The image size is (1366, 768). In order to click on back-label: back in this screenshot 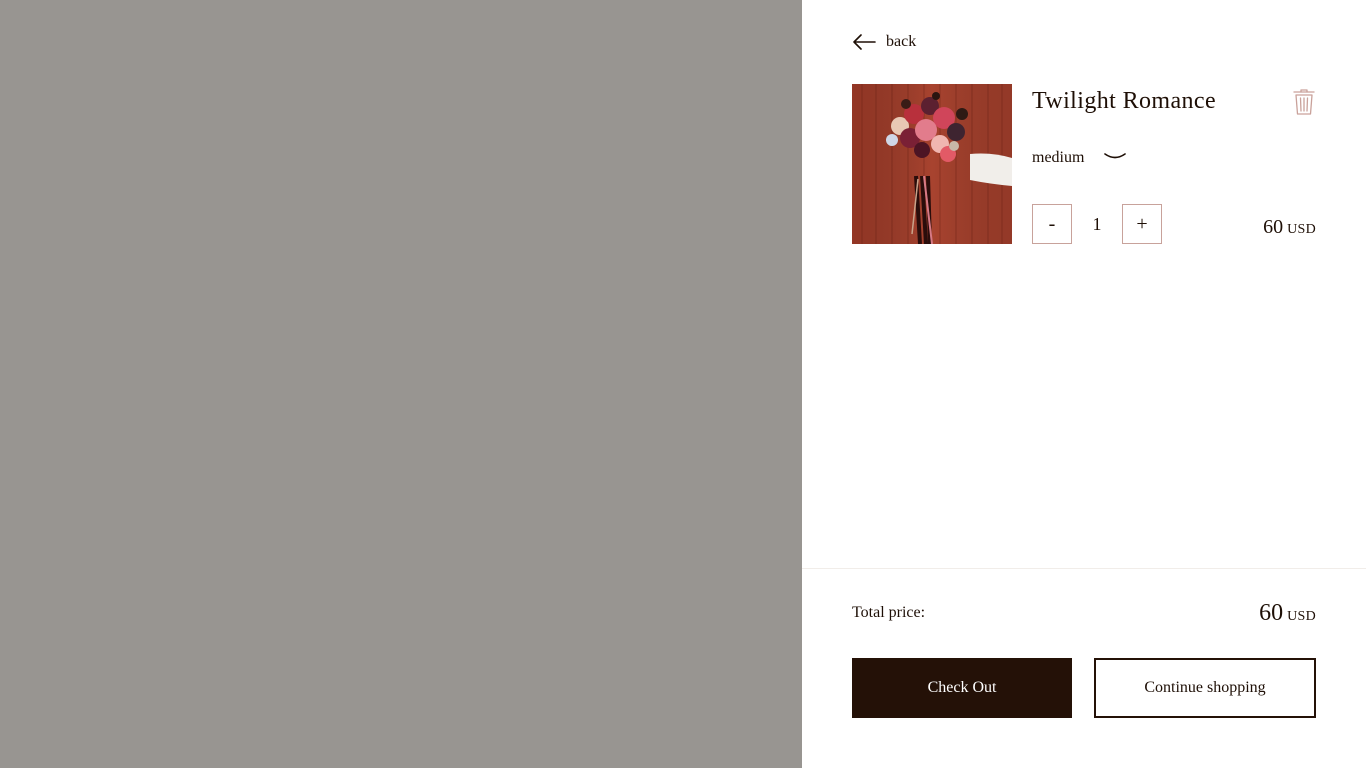, I will do `click(901, 41)`.